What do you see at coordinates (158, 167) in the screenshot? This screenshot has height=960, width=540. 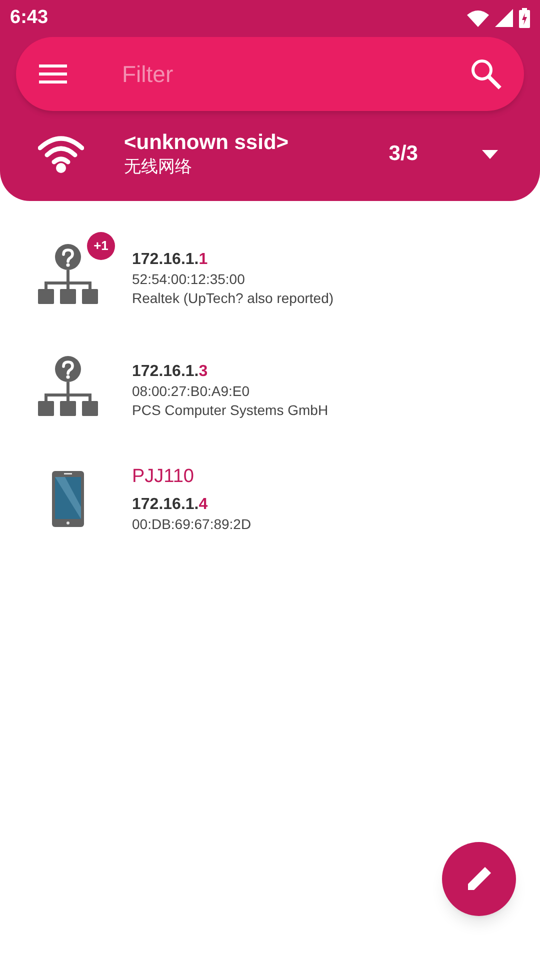 I see `network-type: 无线网络` at bounding box center [158, 167].